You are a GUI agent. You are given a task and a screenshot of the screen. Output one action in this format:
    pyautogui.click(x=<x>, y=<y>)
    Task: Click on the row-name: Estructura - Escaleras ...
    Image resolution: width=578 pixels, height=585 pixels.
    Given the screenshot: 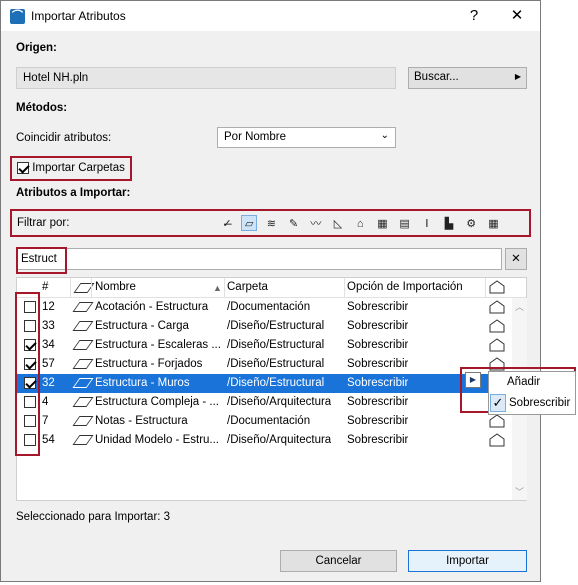 What is the action you would take?
    pyautogui.click(x=158, y=345)
    